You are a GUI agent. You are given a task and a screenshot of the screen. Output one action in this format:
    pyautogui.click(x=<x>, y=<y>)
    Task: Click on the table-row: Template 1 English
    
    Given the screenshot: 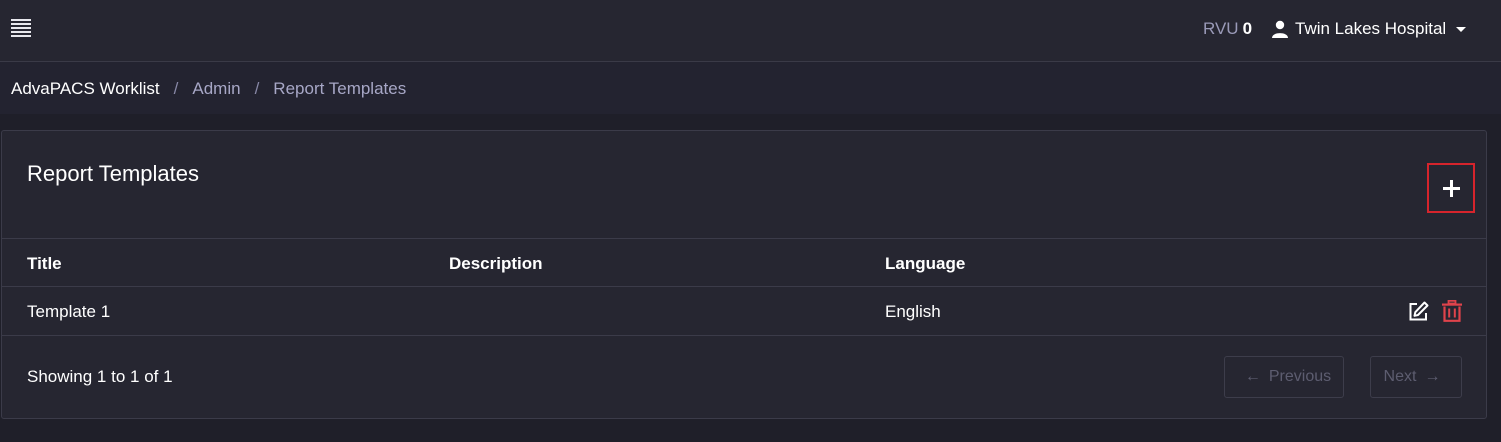 What is the action you would take?
    pyautogui.click(x=744, y=311)
    